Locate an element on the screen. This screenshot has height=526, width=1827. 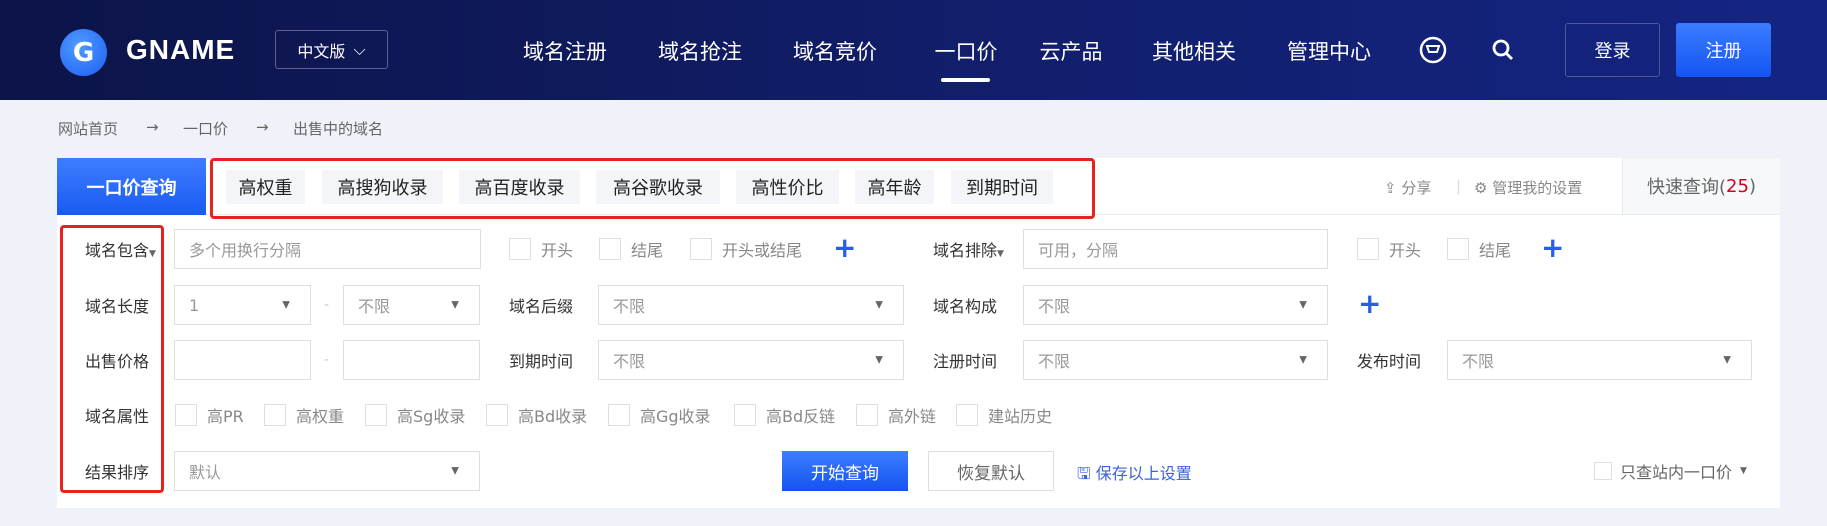
nav-fixed-price: 一口价 is located at coordinates (966, 51).